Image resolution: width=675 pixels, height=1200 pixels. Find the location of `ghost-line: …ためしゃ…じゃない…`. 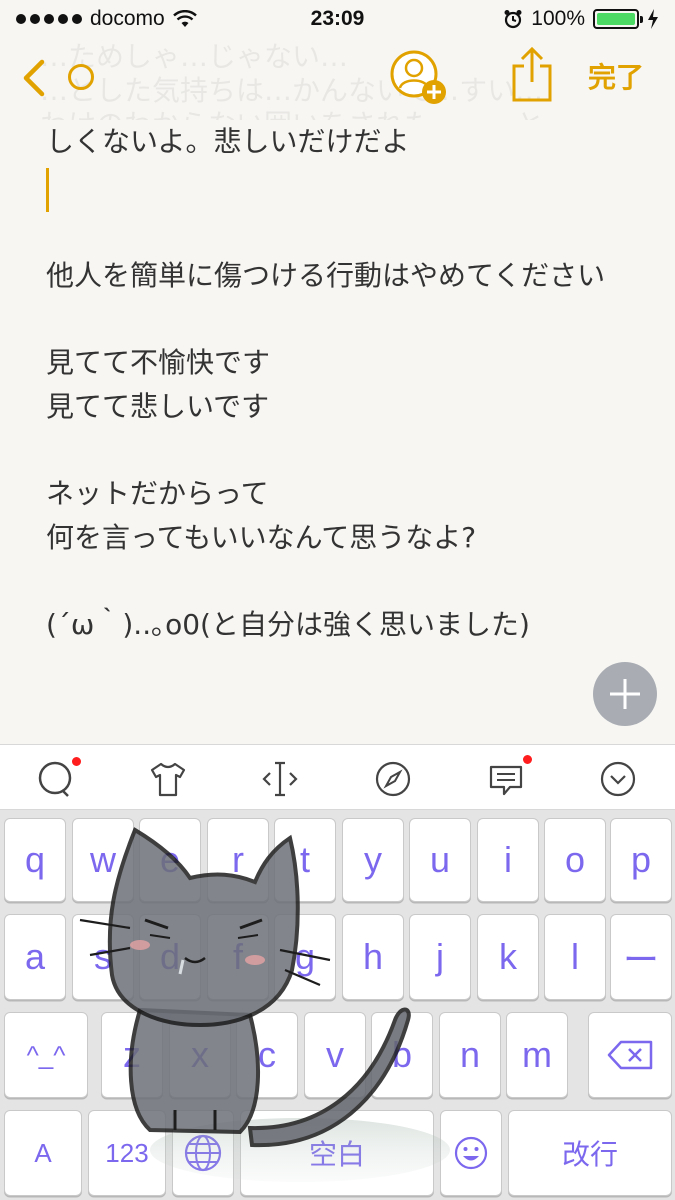

ghost-line: …ためしゃ…じゃない… is located at coordinates (194, 56).